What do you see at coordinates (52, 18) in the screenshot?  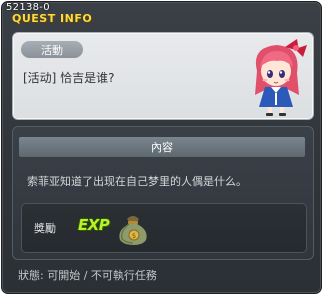 I see `window-title: QUEST INFO` at bounding box center [52, 18].